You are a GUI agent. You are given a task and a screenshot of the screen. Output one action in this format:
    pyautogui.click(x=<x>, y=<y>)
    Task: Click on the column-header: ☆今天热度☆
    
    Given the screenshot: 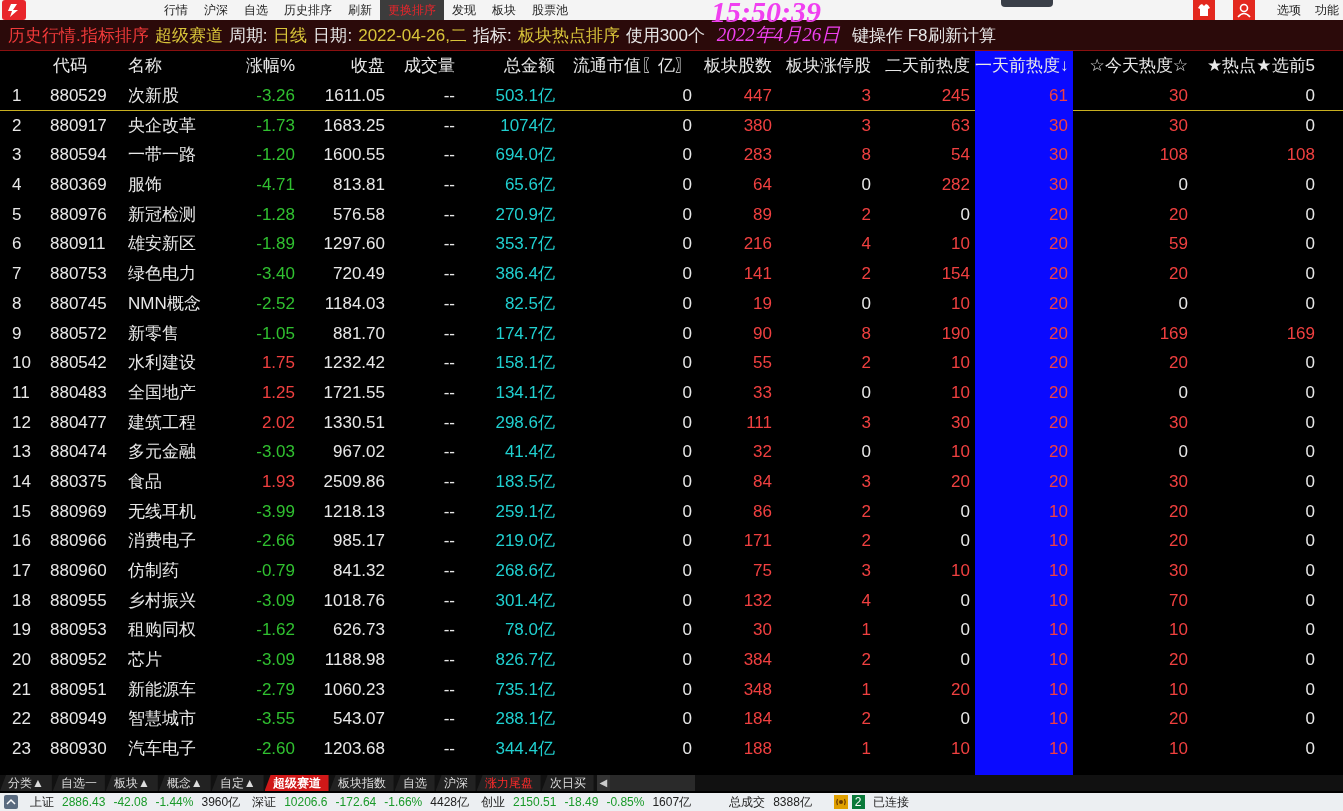 What is the action you would take?
    pyautogui.click(x=1133, y=66)
    